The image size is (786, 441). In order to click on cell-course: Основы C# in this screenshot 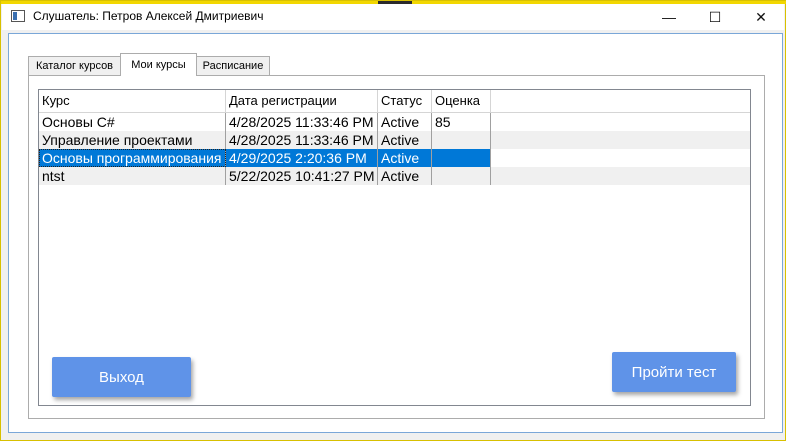, I will do `click(132, 122)`.